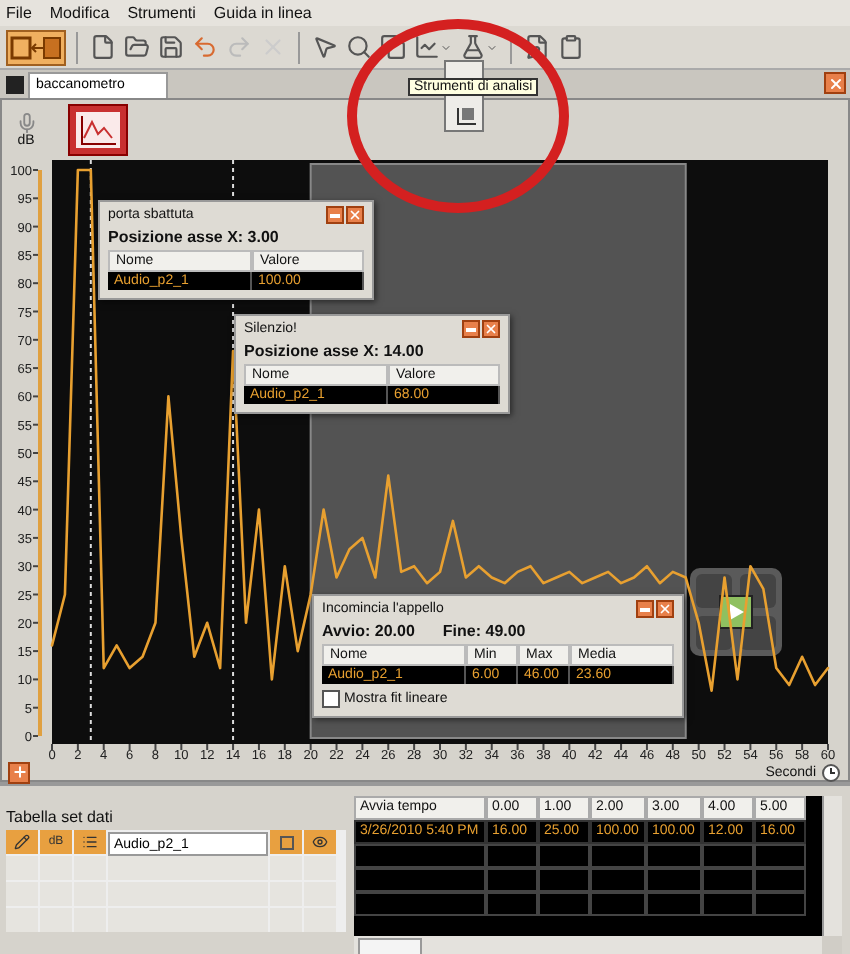 This screenshot has width=850, height=954. What do you see at coordinates (26, 123) in the screenshot?
I see `microphone-icon` at bounding box center [26, 123].